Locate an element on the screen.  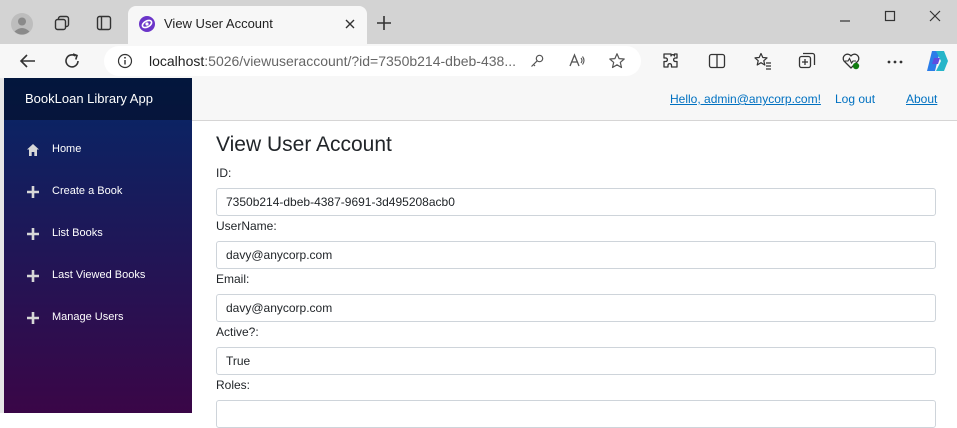
sidebar-item-label: Last Viewed Books is located at coordinates (99, 275).